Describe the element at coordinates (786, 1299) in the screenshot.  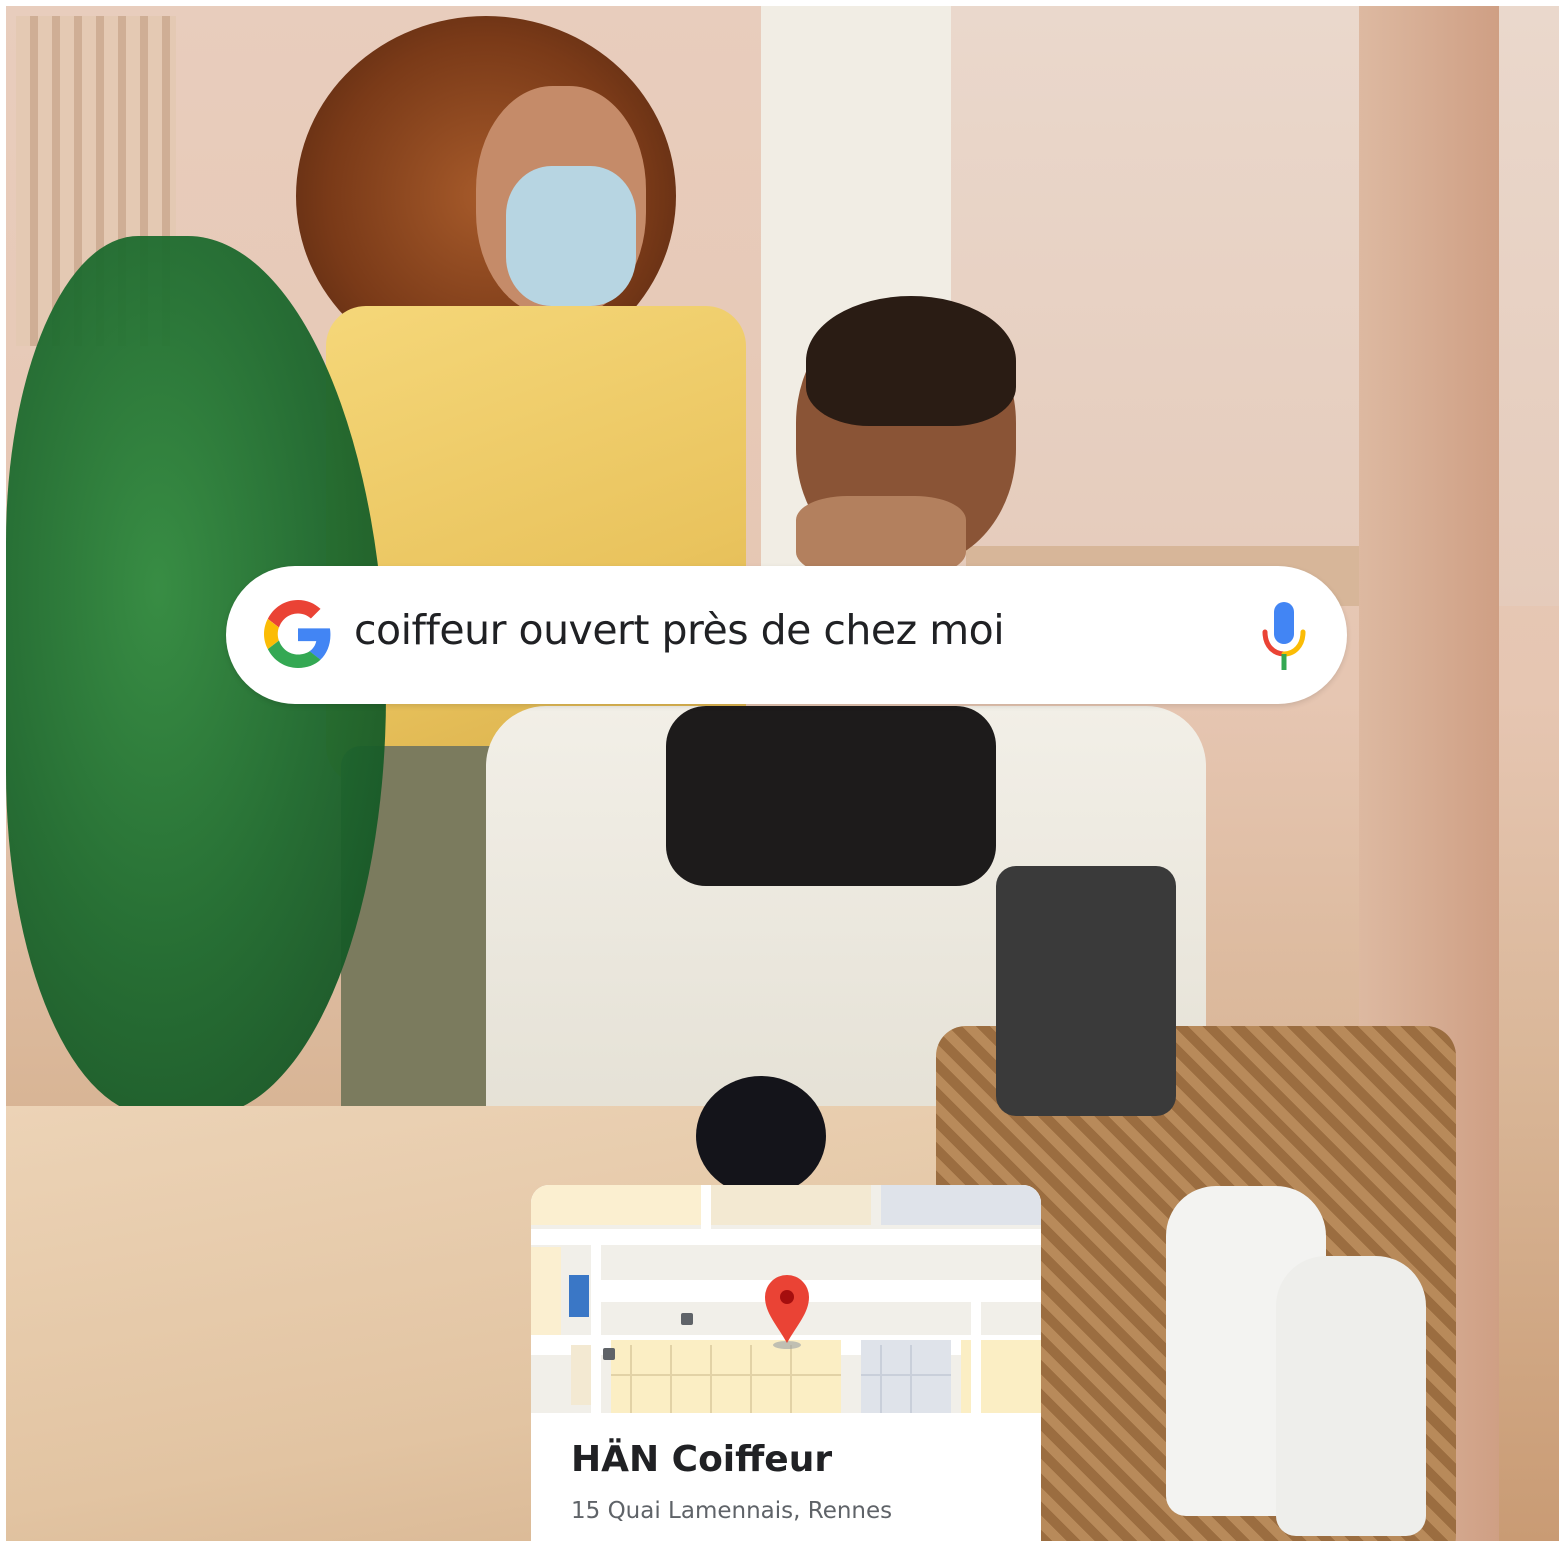
I see `map-thumbnail` at that location.